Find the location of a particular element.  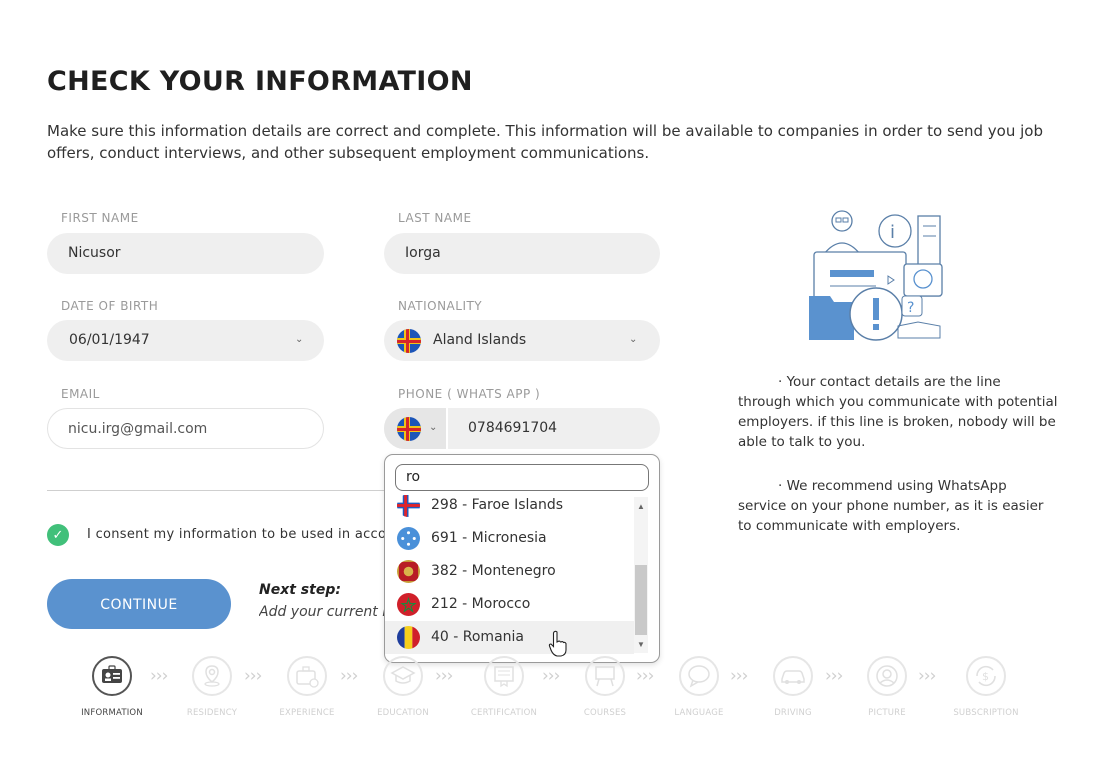

step-label: RESIDENCY is located at coordinates (212, 713).